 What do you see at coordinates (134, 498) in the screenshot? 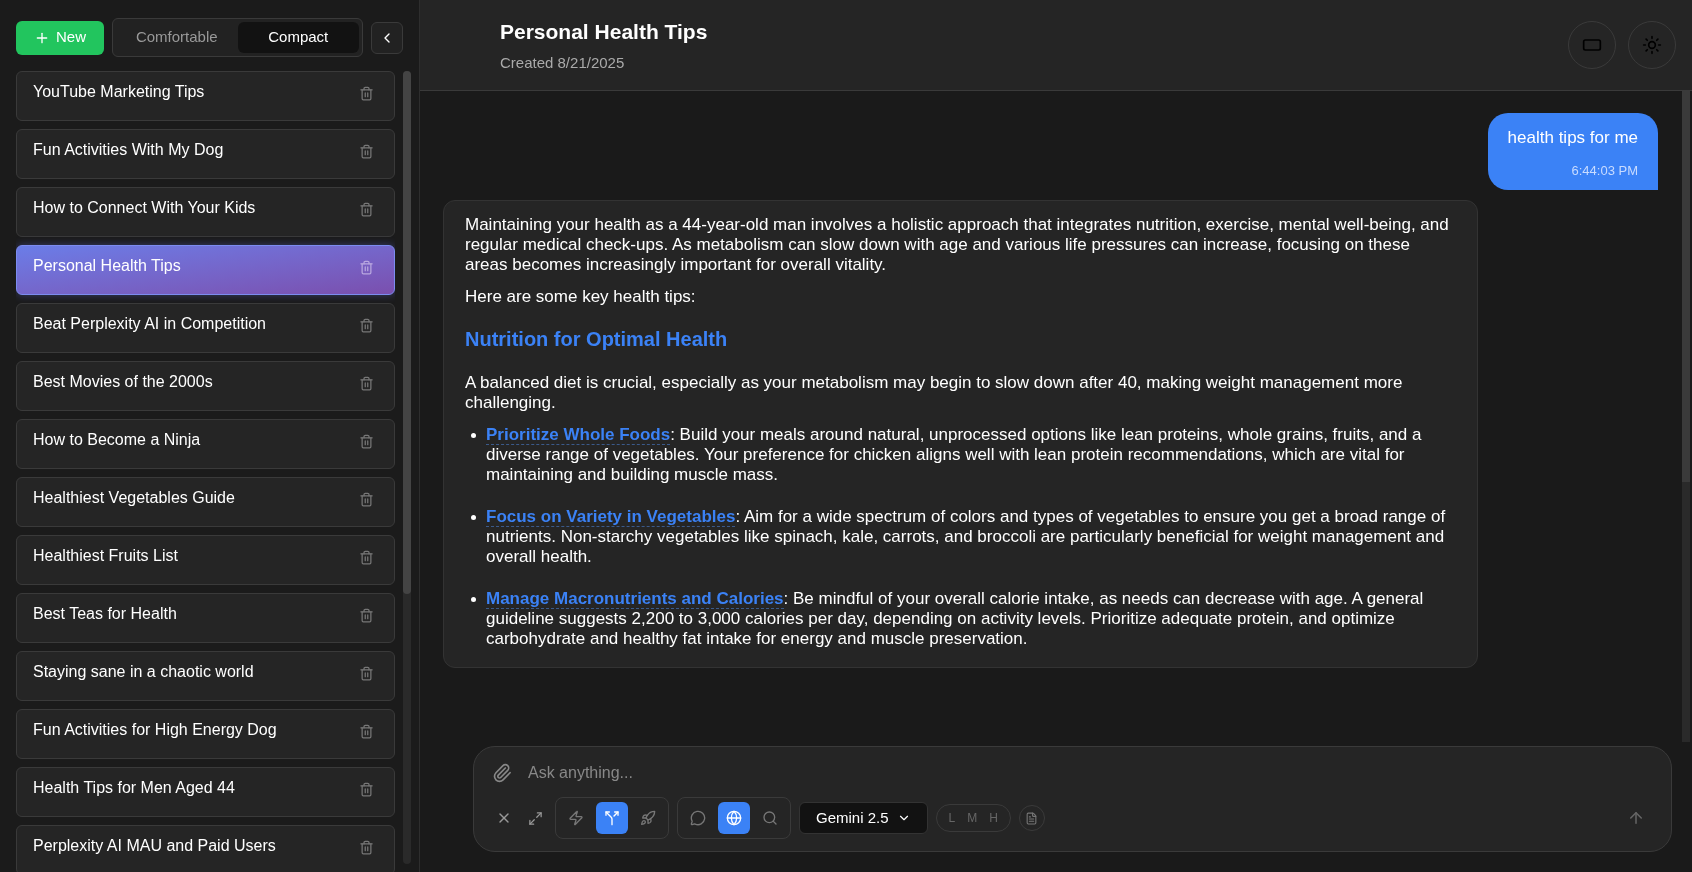
I see `conversation-title: Healthiest Vegetables Guide` at bounding box center [134, 498].